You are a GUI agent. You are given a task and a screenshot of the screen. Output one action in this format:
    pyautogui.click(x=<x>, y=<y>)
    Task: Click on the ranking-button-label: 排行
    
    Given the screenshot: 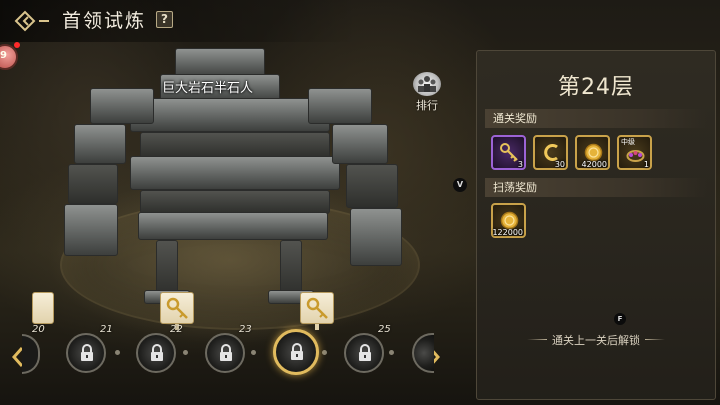 What is the action you would take?
    pyautogui.click(x=427, y=105)
    